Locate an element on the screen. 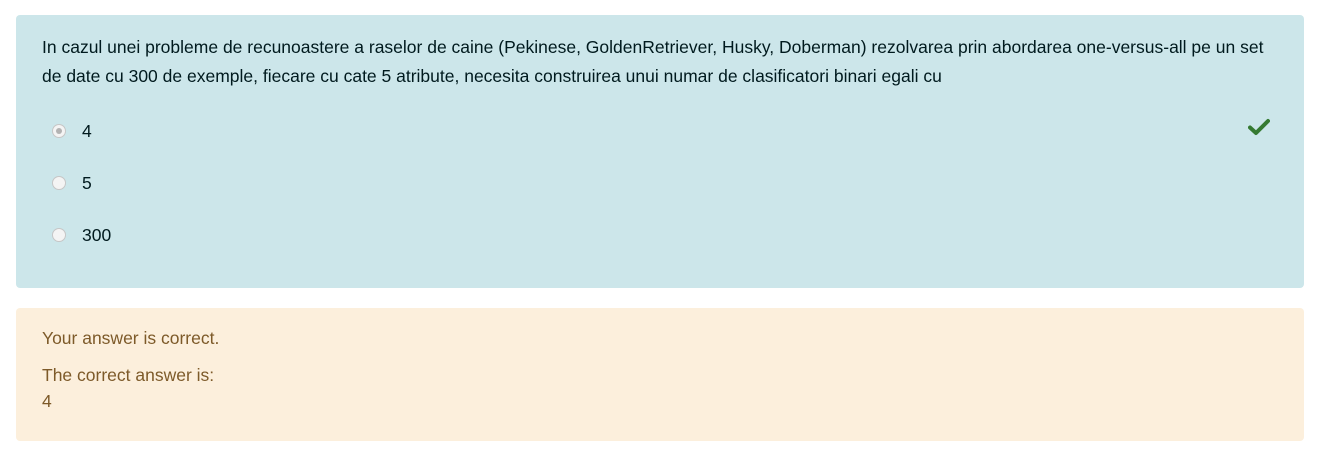  answer-label-2: 5 is located at coordinates (87, 183).